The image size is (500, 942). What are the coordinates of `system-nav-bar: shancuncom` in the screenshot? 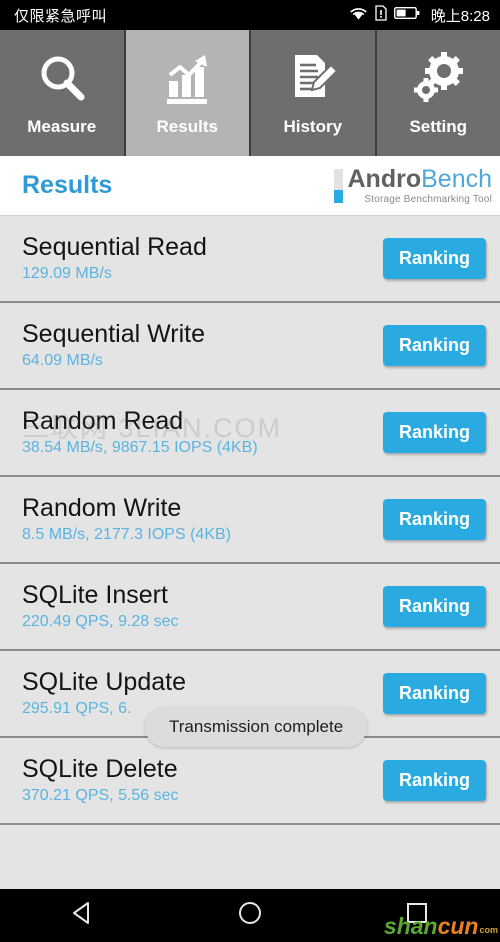 It's located at (250, 915).